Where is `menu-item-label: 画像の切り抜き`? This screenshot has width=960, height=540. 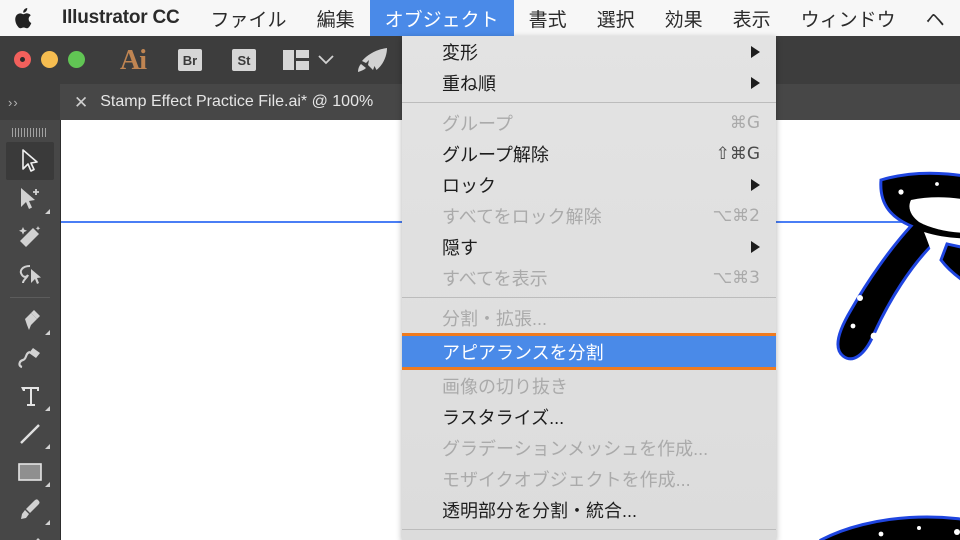 menu-item-label: 画像の切り抜き is located at coordinates (505, 386).